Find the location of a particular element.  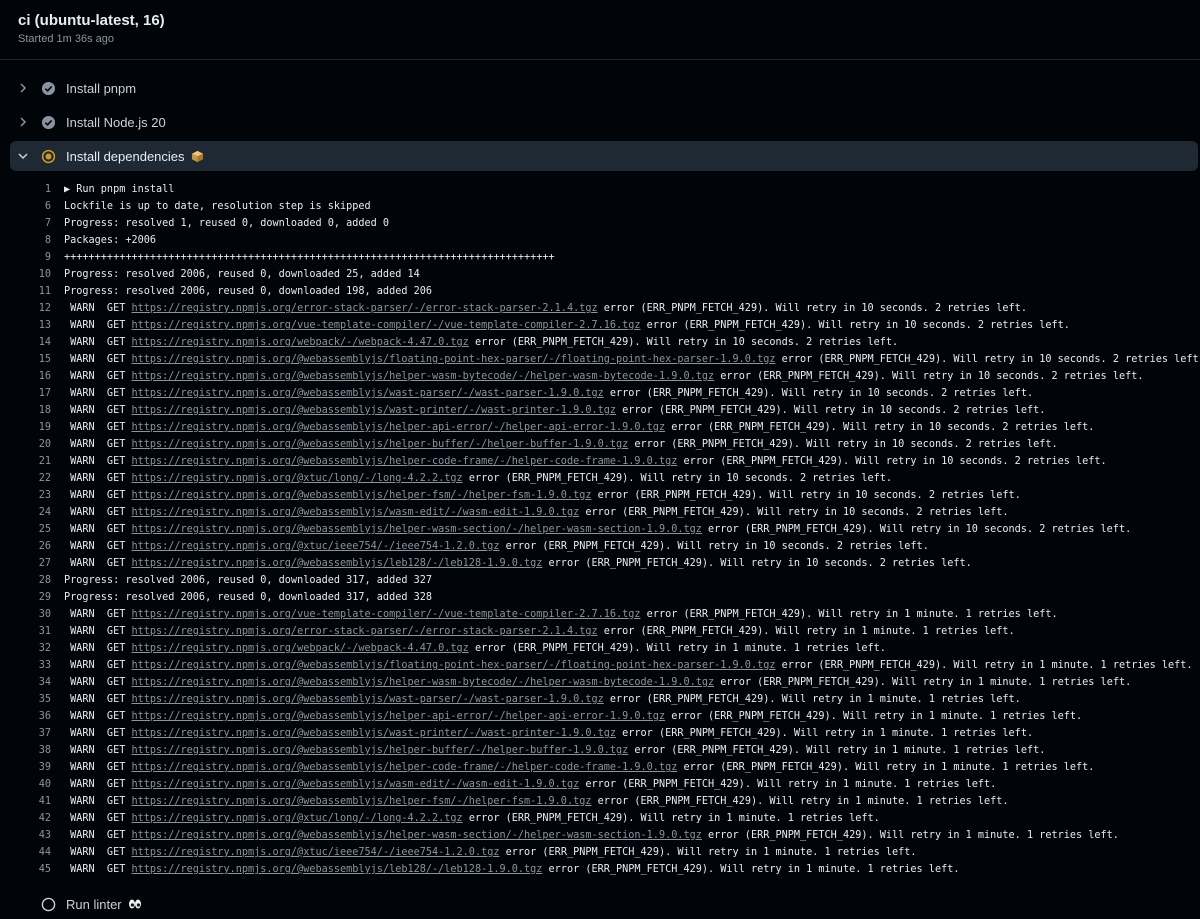

line-number: 32 is located at coordinates (32, 648).